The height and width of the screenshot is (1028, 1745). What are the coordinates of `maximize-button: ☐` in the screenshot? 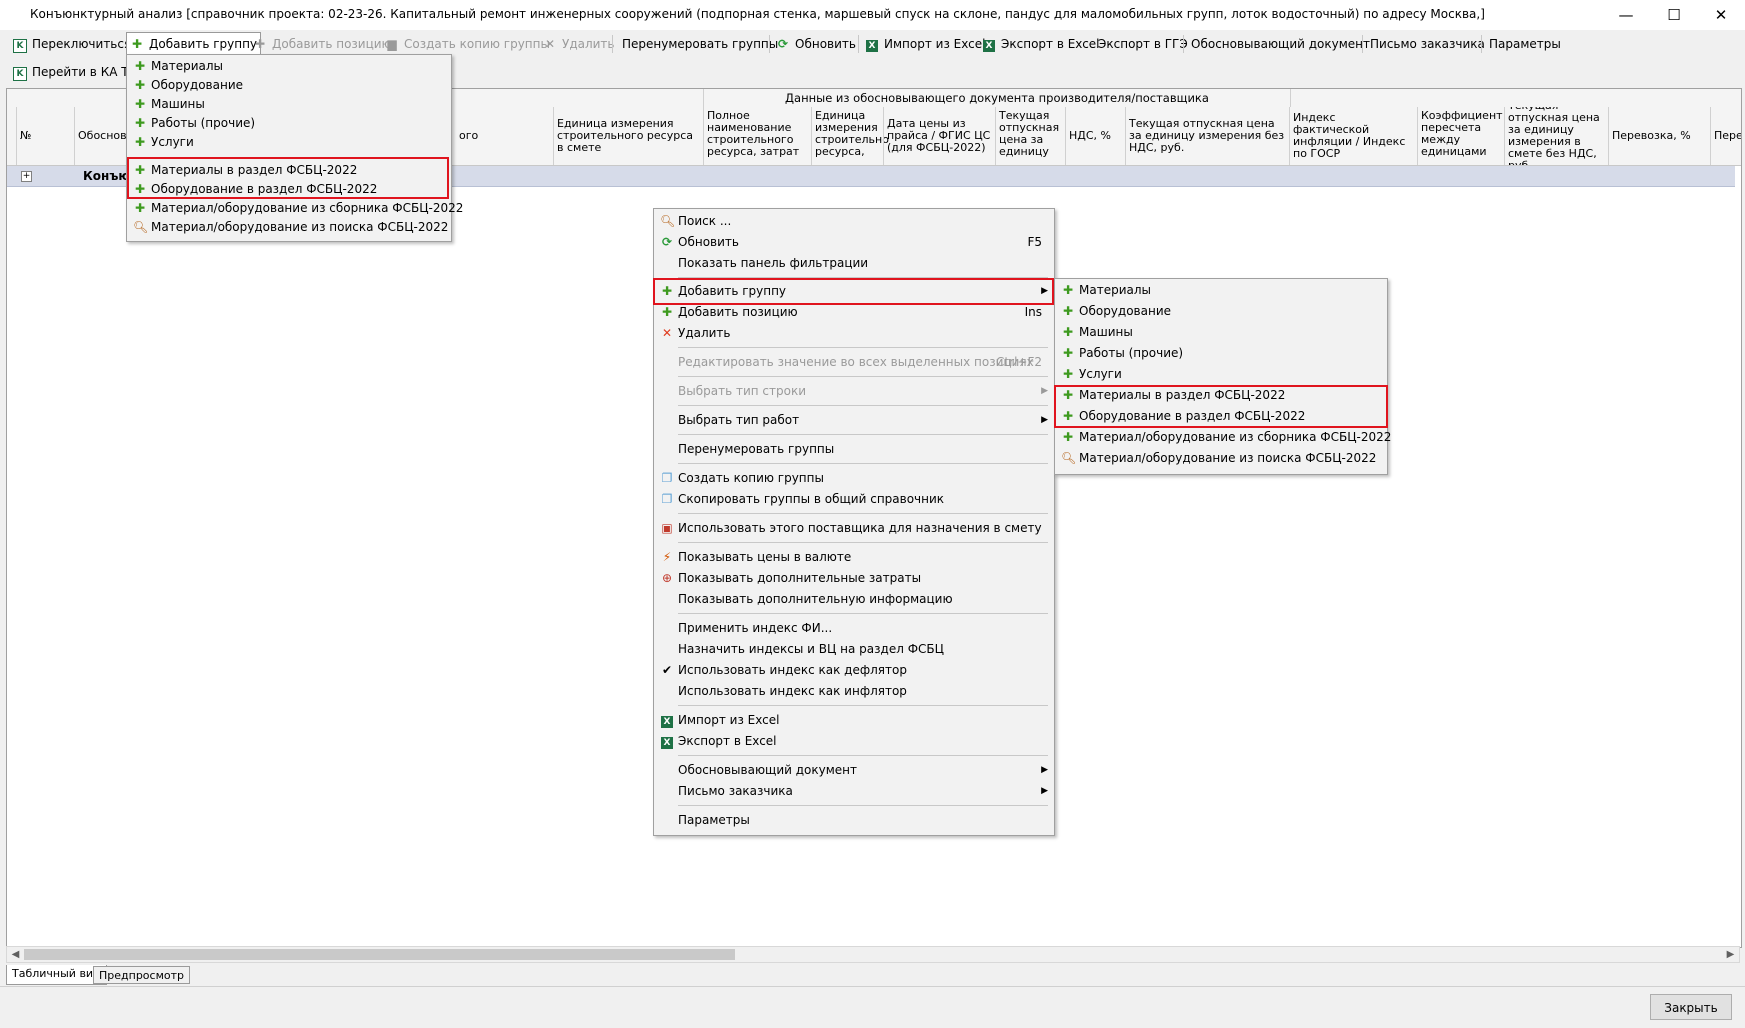 It's located at (1674, 15).